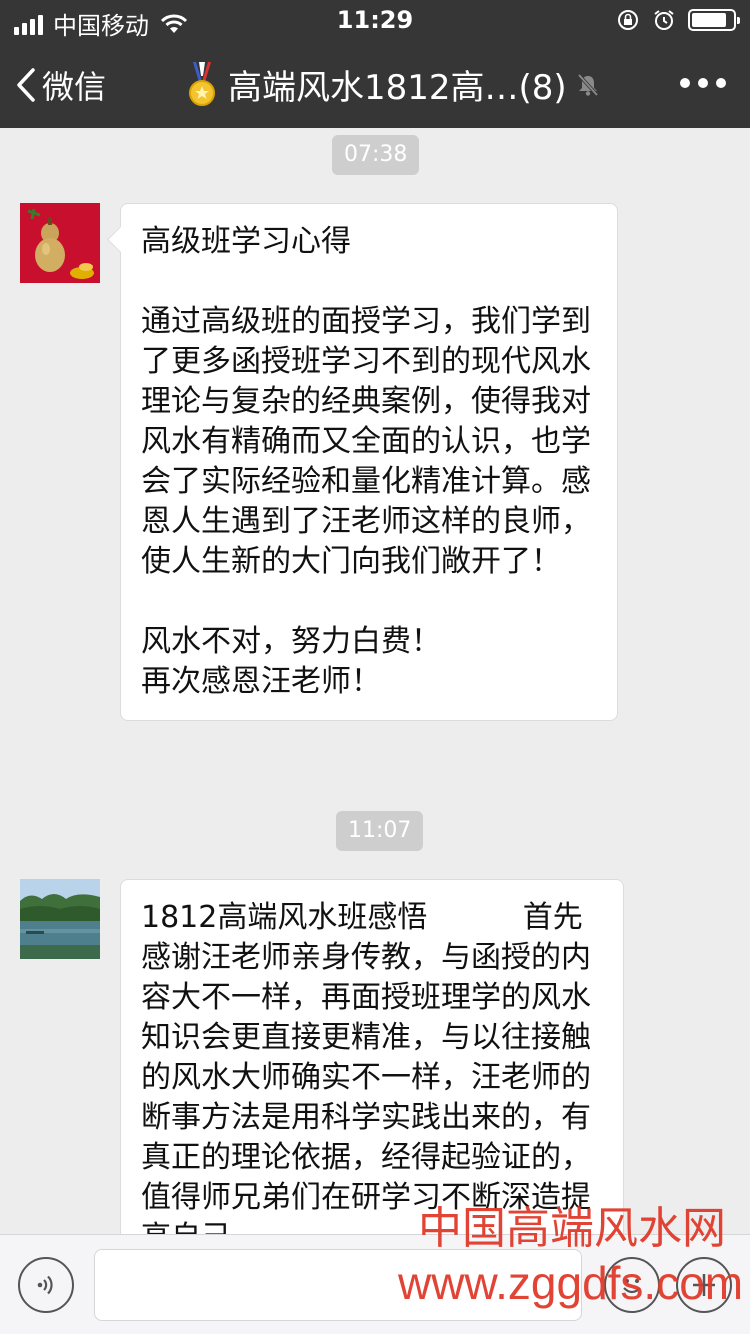 The width and height of the screenshot is (750, 1334). Describe the element at coordinates (375, 20) in the screenshot. I see `status-bar: 中国移动 11:29` at that location.